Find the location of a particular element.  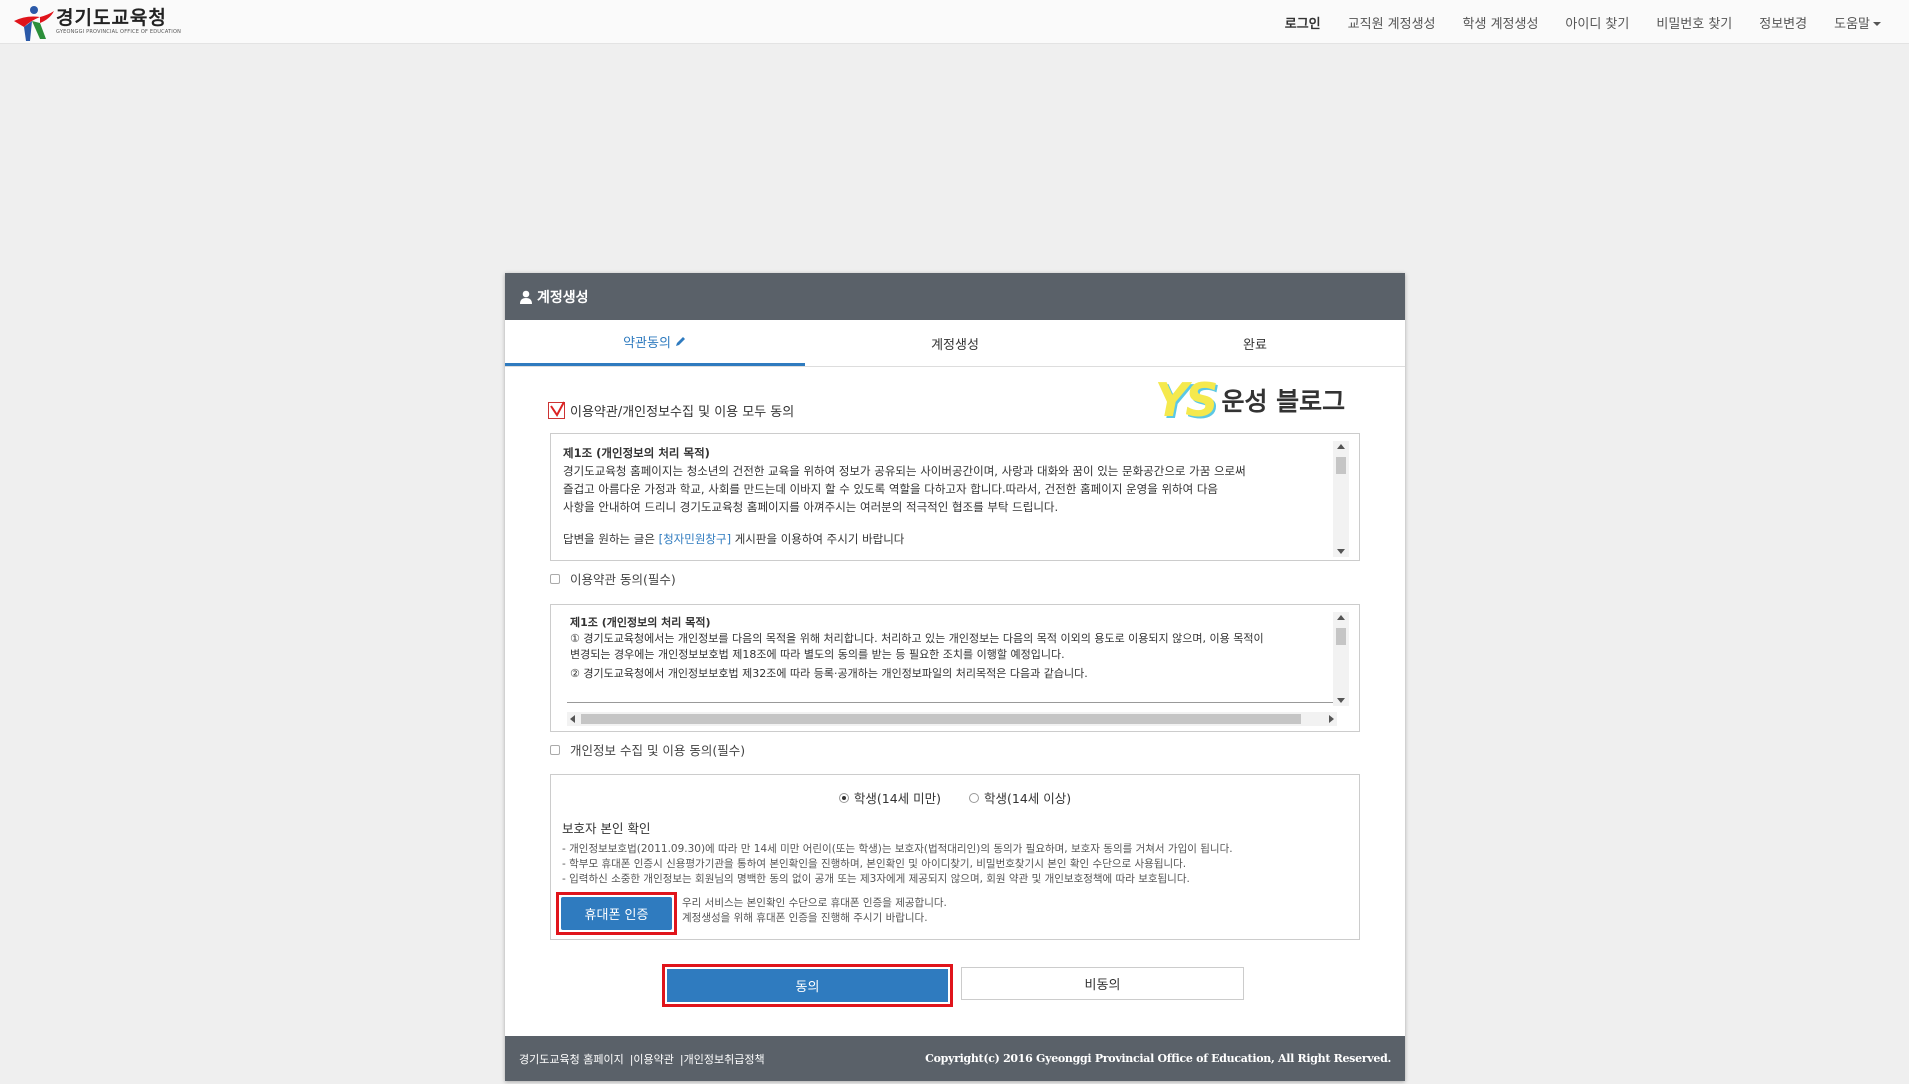

scroll-left-icon is located at coordinates (572, 719).